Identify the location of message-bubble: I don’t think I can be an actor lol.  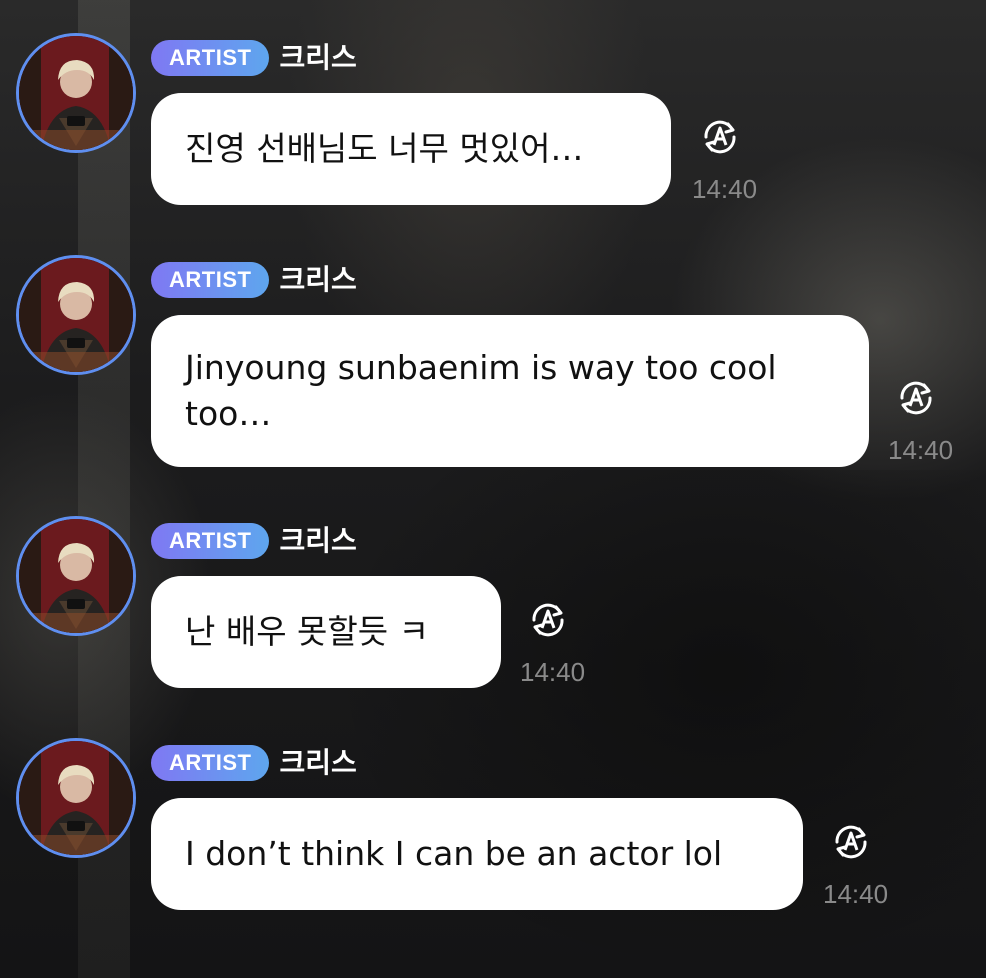
(477, 854).